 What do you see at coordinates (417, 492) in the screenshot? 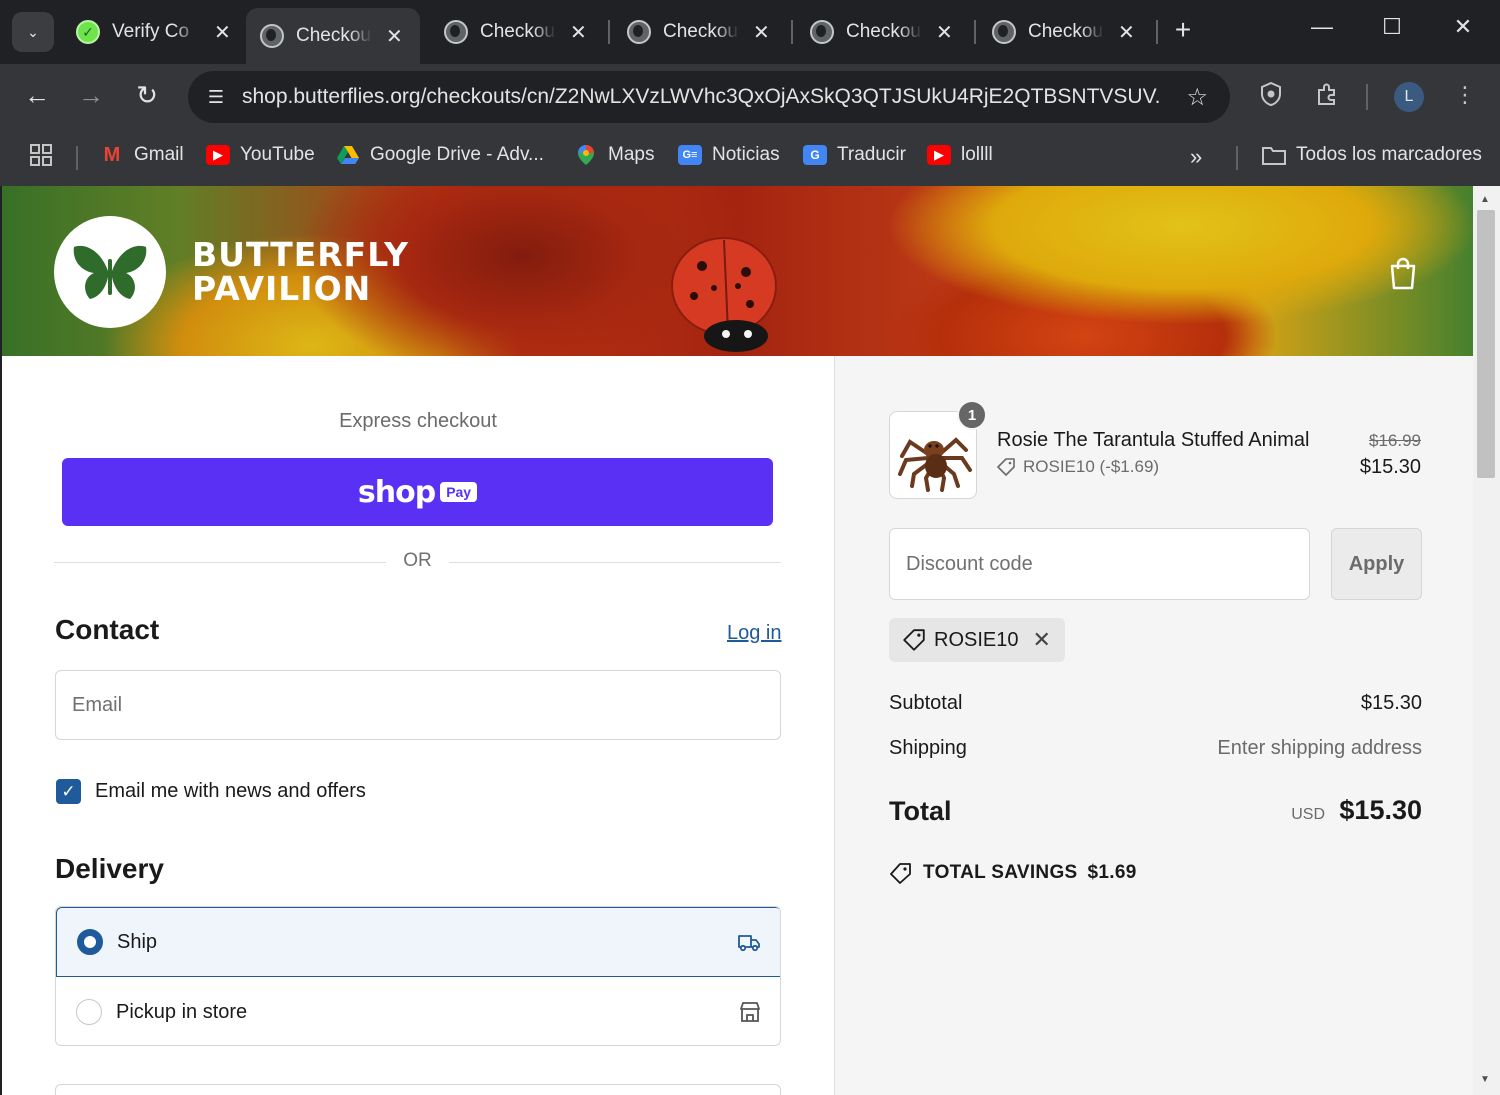
I see `shop-pay-button: shop Pay` at bounding box center [417, 492].